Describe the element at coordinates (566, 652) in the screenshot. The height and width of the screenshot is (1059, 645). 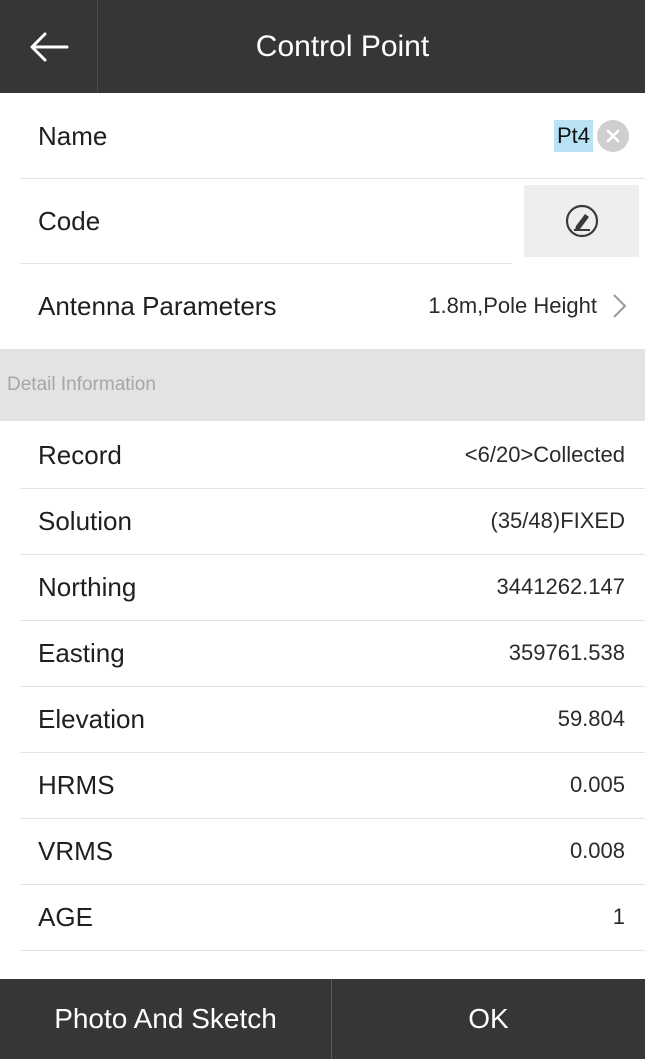
I see `detail-value: 359761.538` at that location.